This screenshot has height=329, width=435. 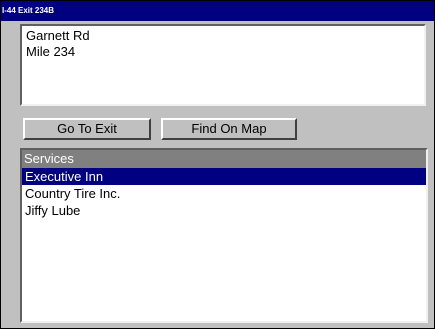 What do you see at coordinates (224, 210) in the screenshot?
I see `service-item-jiffy-lube: Jiffy Lube` at bounding box center [224, 210].